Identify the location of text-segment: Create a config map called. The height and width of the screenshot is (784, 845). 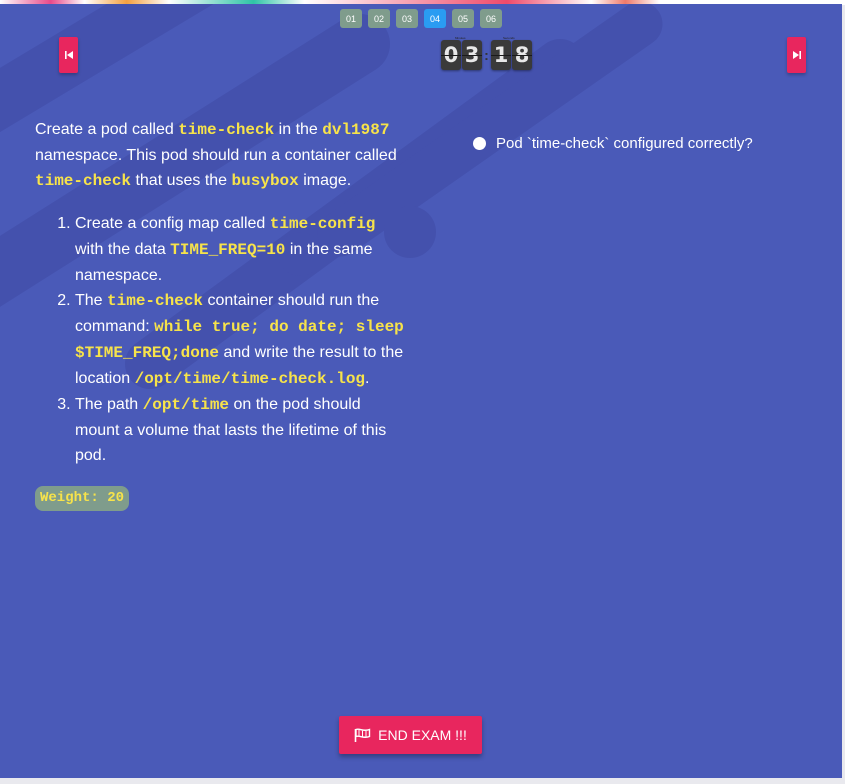
(172, 223).